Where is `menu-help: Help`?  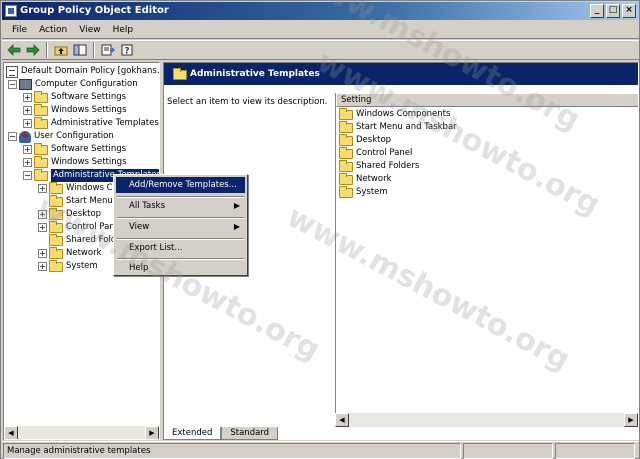
menu-help: Help is located at coordinates (123, 30).